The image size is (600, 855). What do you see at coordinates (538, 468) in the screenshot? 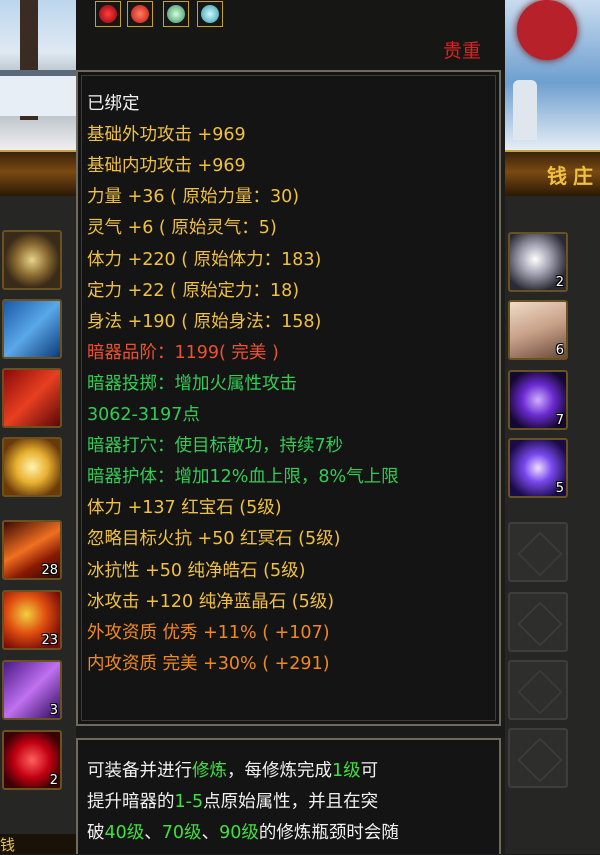
I see `shop-slot-magic-orb: 5` at bounding box center [538, 468].